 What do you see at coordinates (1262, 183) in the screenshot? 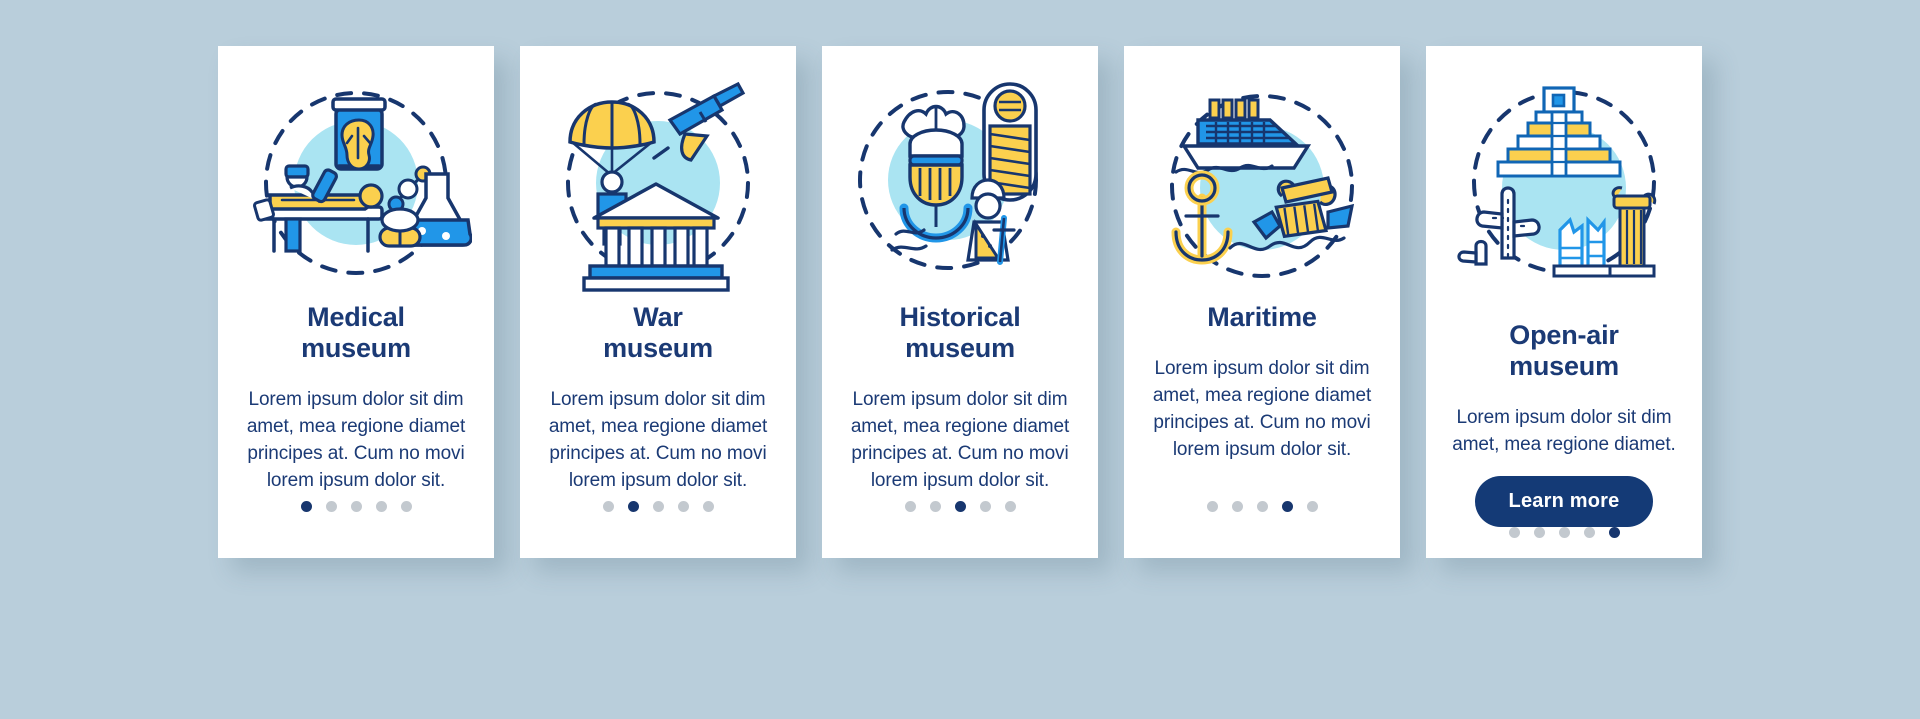
I see `maritime-icon` at bounding box center [1262, 183].